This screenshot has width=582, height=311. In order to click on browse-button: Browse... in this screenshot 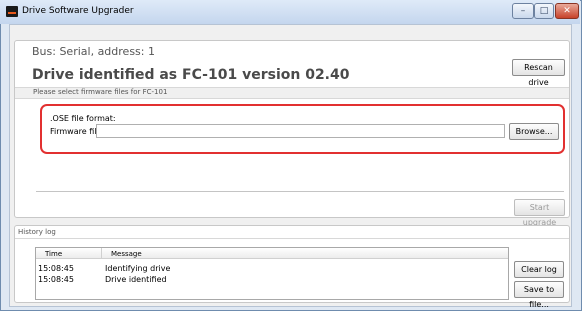, I will do `click(534, 131)`.